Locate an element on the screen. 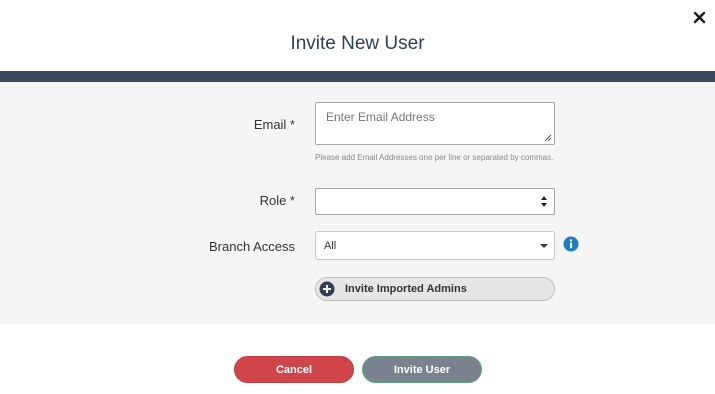 This screenshot has height=394, width=715. header-band is located at coordinates (357, 76).